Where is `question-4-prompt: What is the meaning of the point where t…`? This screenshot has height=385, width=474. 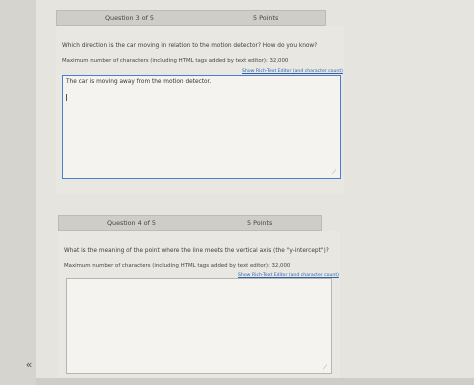 question-4-prompt: What is the meaning of the point where t… is located at coordinates (196, 251).